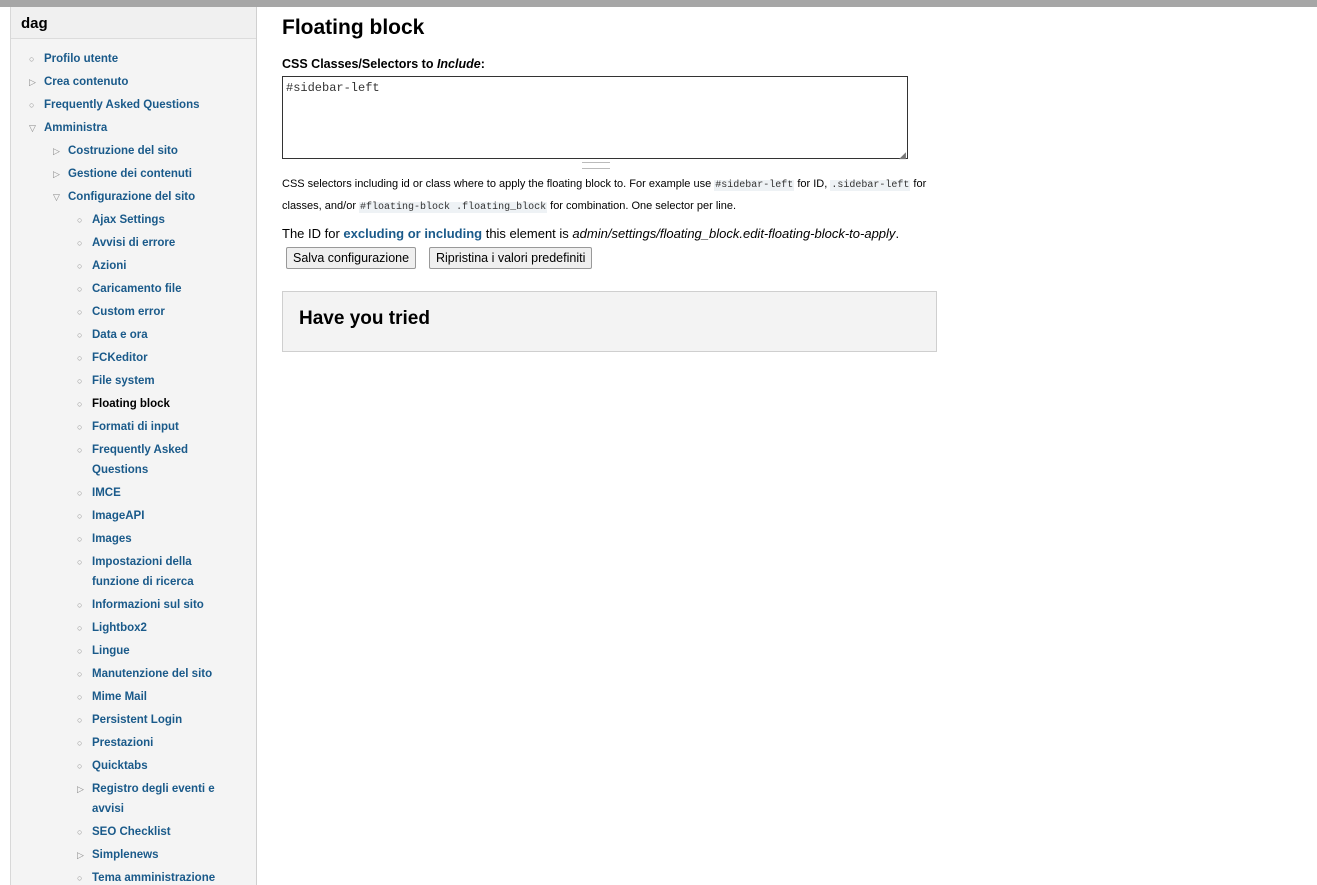  Describe the element at coordinates (364, 318) in the screenshot. I see `box-title: Have you tried` at that location.